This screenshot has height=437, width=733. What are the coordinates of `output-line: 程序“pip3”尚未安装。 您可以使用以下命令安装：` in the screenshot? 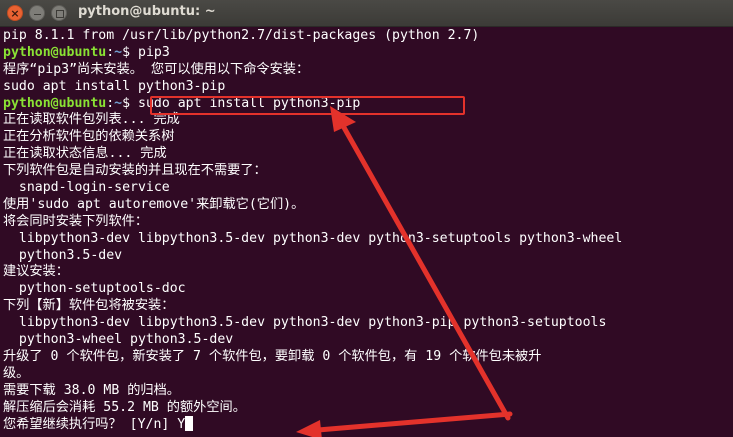 It's located at (156, 69).